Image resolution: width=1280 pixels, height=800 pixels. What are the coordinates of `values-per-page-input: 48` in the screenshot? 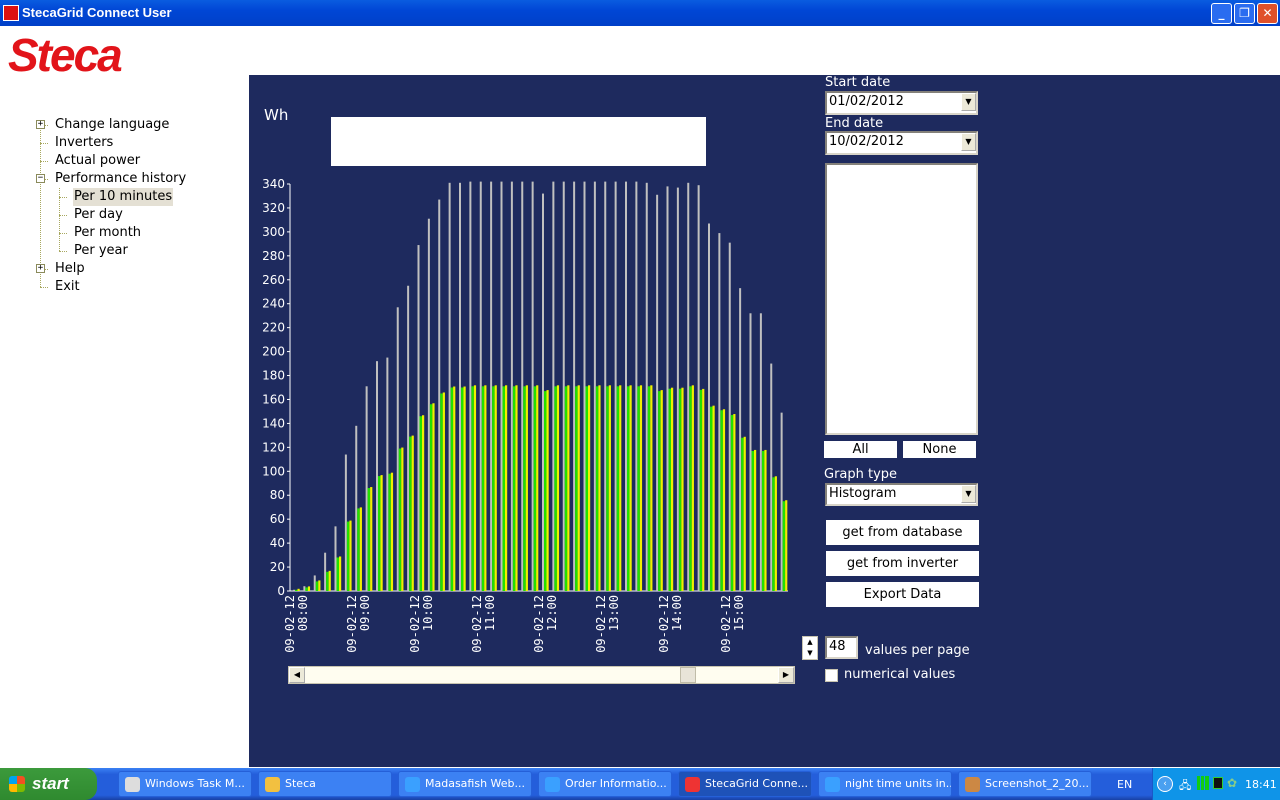 It's located at (841, 647).